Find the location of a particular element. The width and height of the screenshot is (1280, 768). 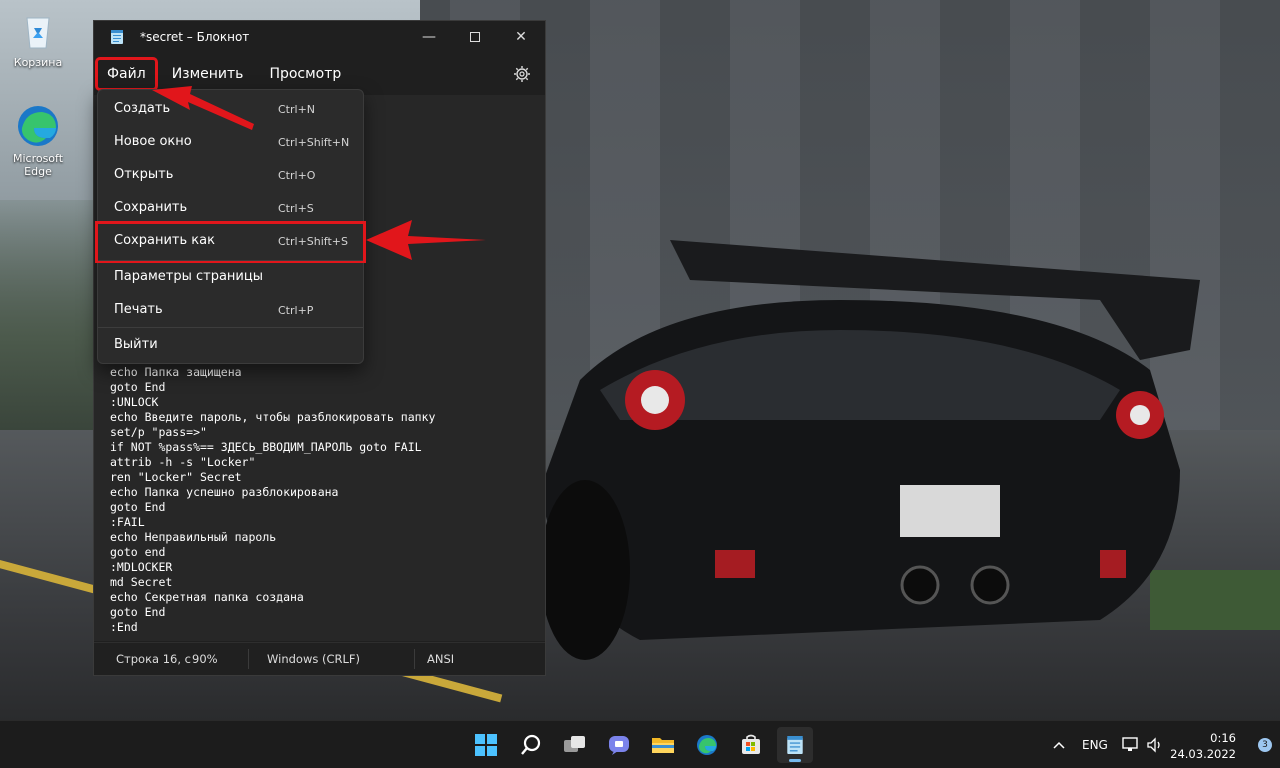

status-bar: Строка 16, с 90% Windows (CRLF) ANSI is located at coordinates (319, 658).